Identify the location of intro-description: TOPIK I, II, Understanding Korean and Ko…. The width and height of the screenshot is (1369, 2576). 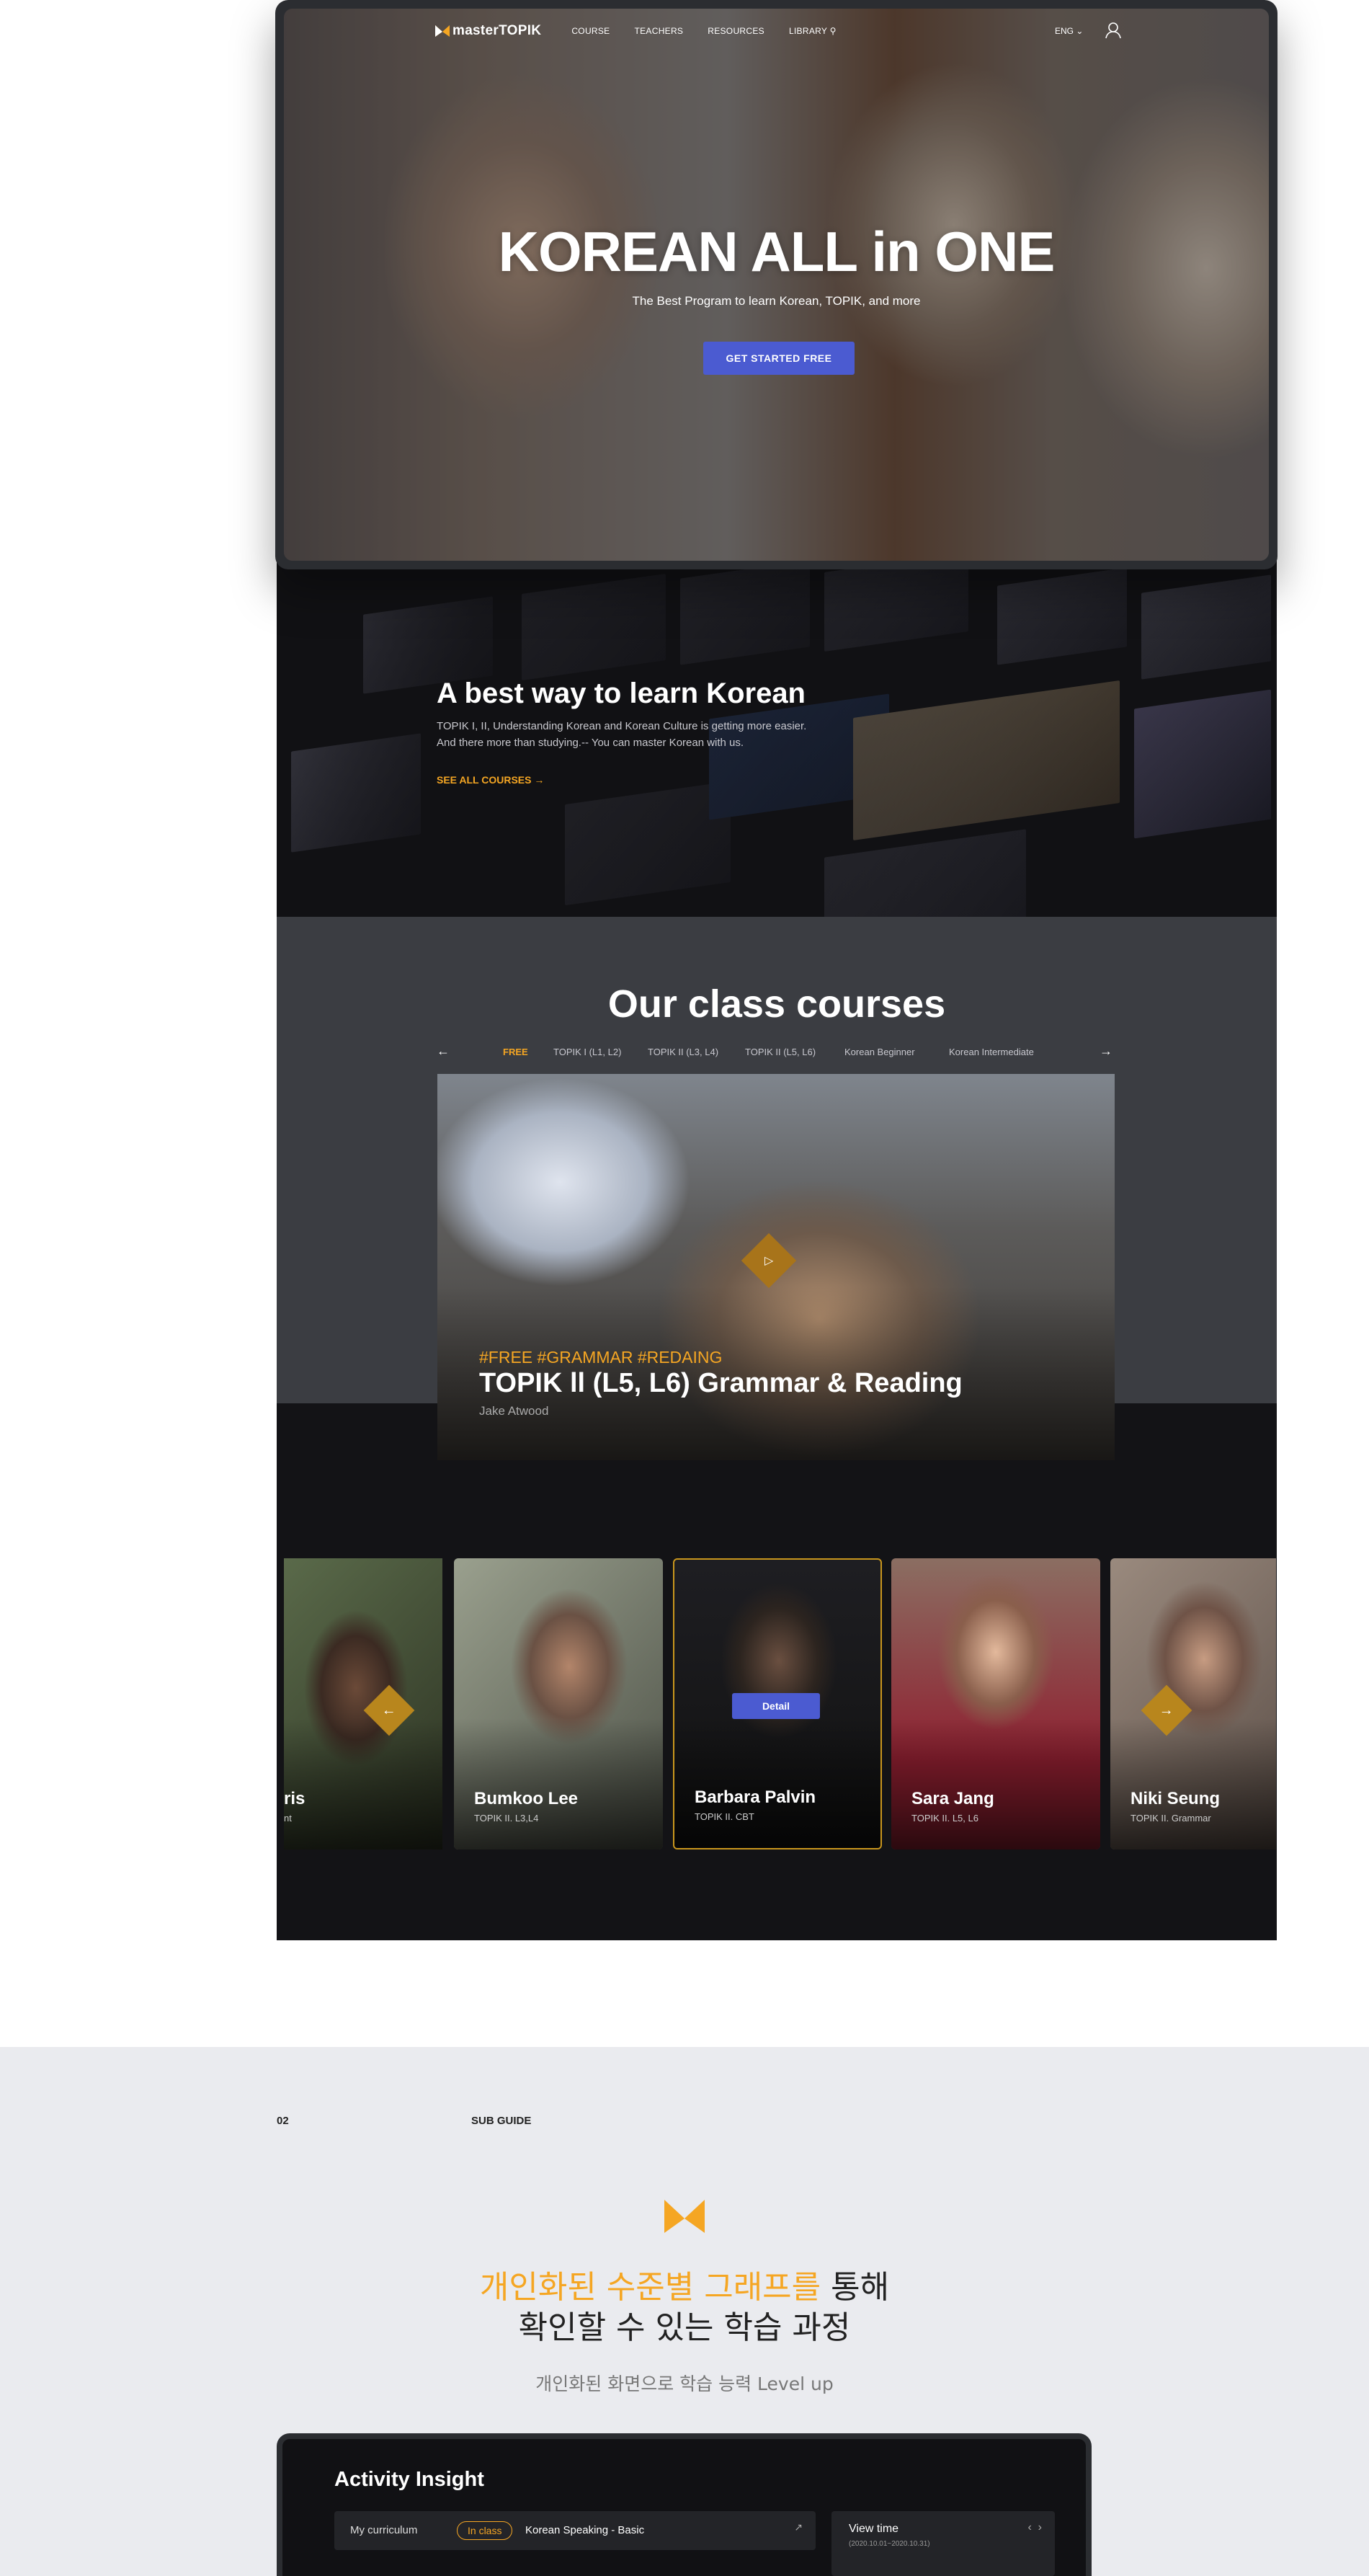
(638, 734).